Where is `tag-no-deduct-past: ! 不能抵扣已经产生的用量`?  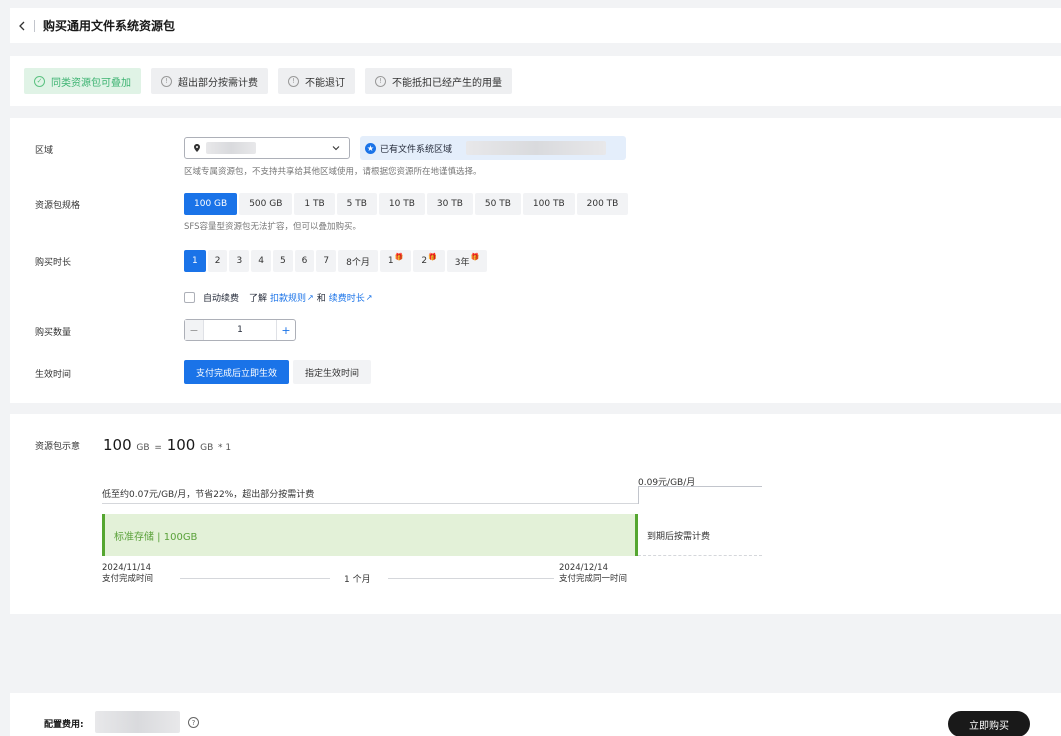
tag-no-deduct-past: ! 不能抵扣已经产生的用量 is located at coordinates (438, 81).